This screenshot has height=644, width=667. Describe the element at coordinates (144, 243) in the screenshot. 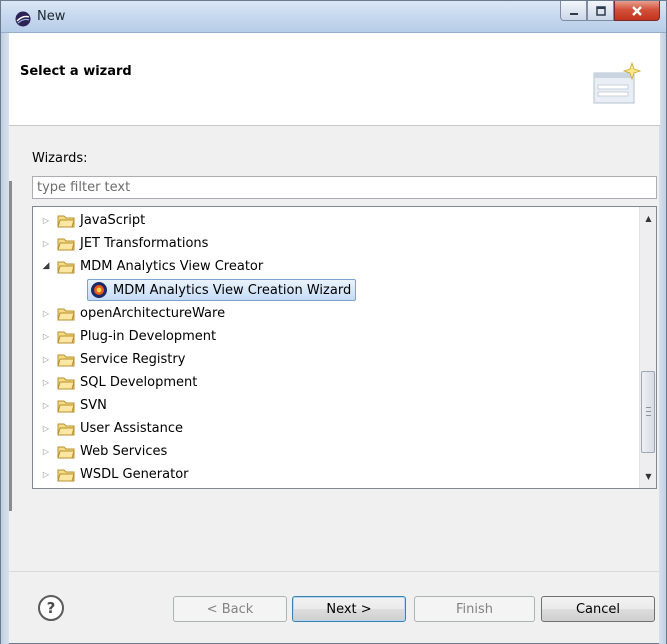

I see `tree-item-label: JET Transformations` at that location.